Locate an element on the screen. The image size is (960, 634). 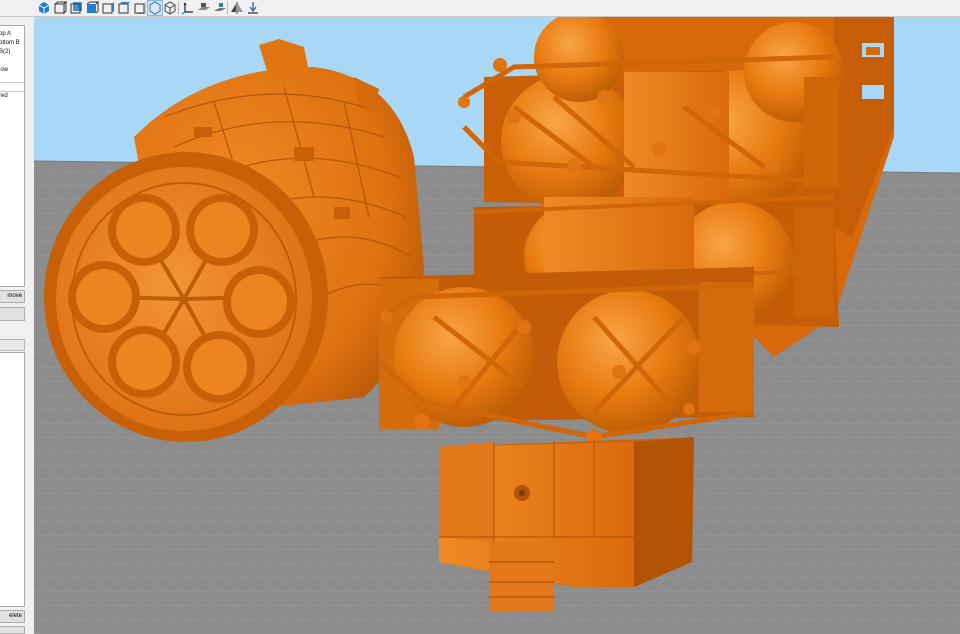
wireframe-button is located at coordinates (170, 8).